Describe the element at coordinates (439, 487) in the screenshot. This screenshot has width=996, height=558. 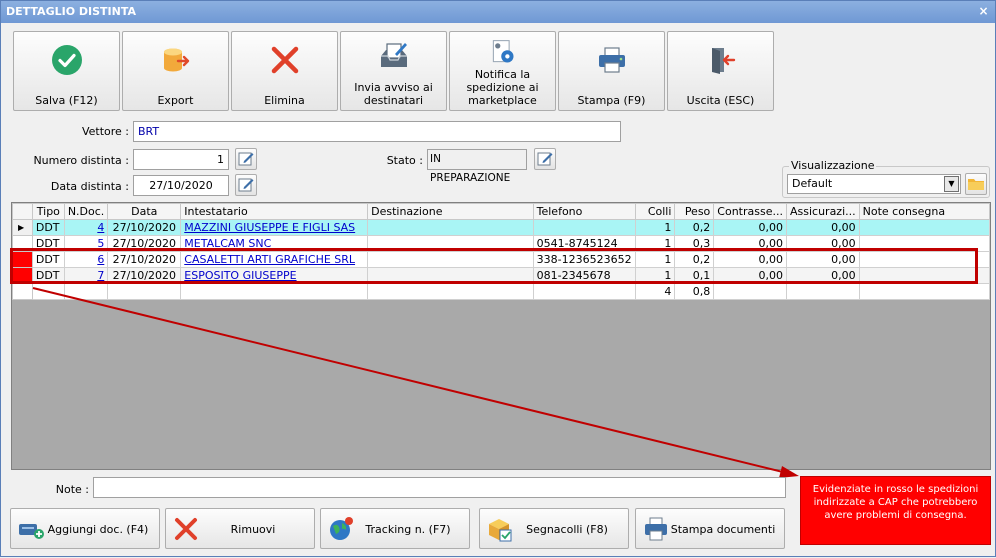
I see `note-field` at that location.